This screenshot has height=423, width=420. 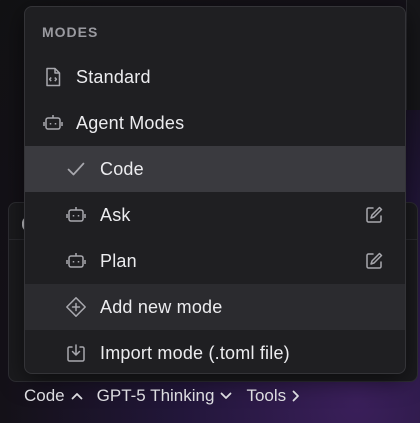 What do you see at coordinates (215, 215) in the screenshot?
I see `menu-item-ask: Ask` at bounding box center [215, 215].